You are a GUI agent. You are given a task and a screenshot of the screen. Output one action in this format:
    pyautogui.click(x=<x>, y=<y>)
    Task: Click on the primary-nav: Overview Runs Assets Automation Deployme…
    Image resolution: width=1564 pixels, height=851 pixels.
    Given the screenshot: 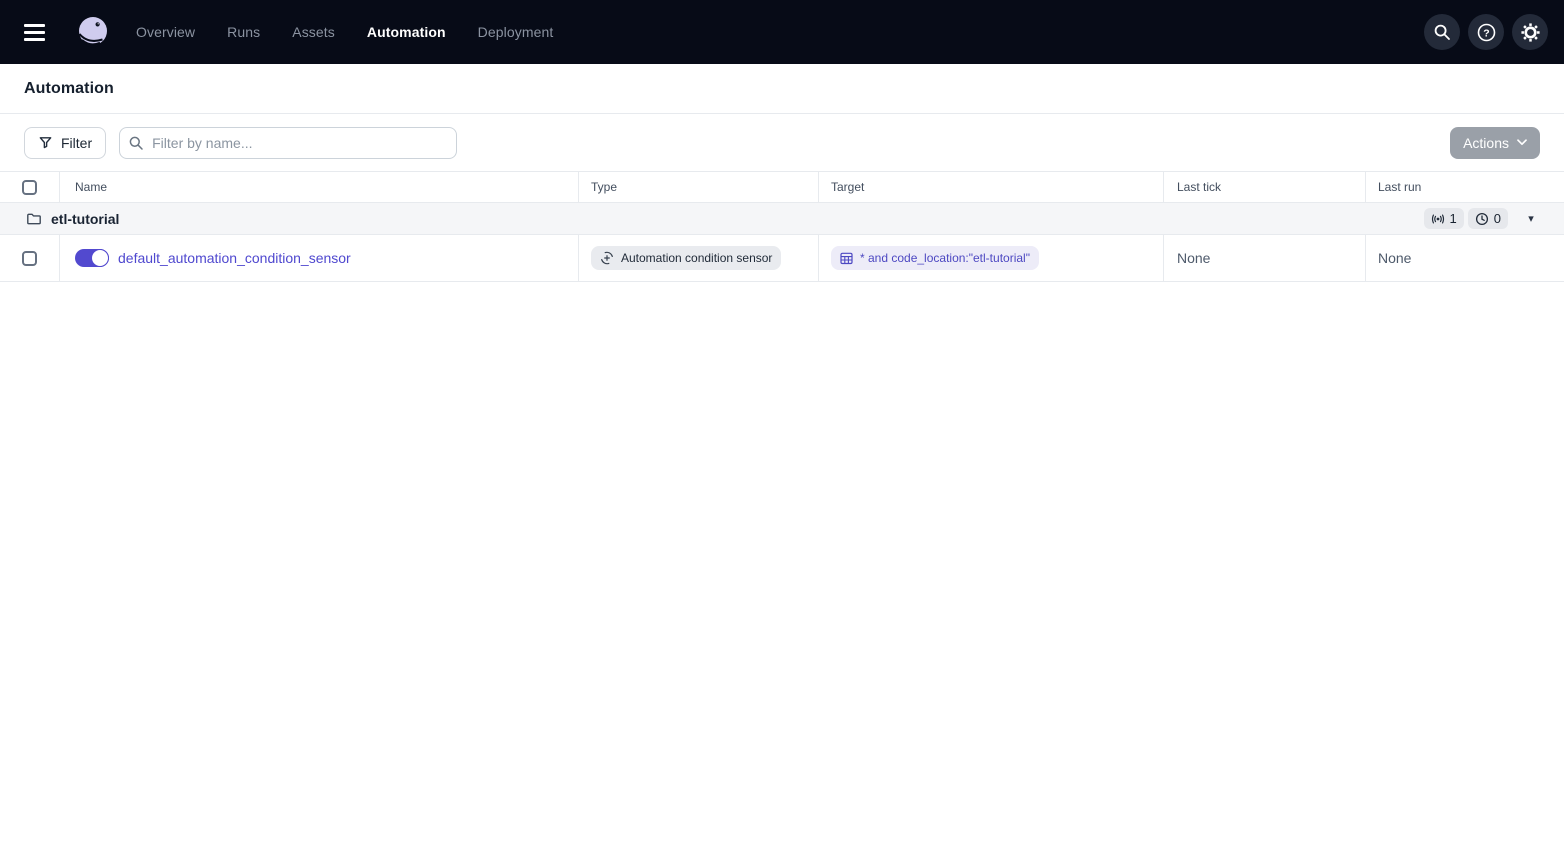 What is the action you would take?
    pyautogui.click(x=344, y=32)
    